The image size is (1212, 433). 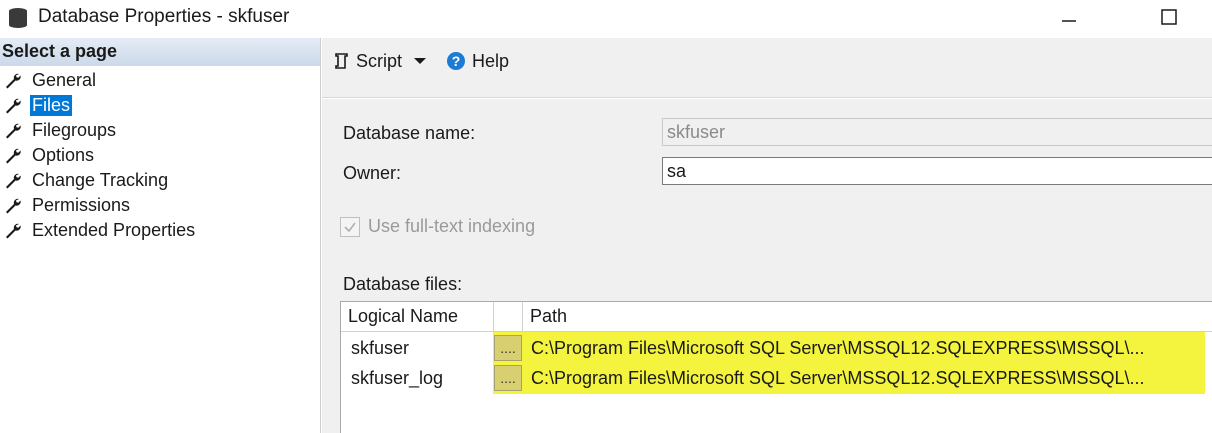 What do you see at coordinates (767, 68) in the screenshot?
I see `toolbar: Script ? Help` at bounding box center [767, 68].